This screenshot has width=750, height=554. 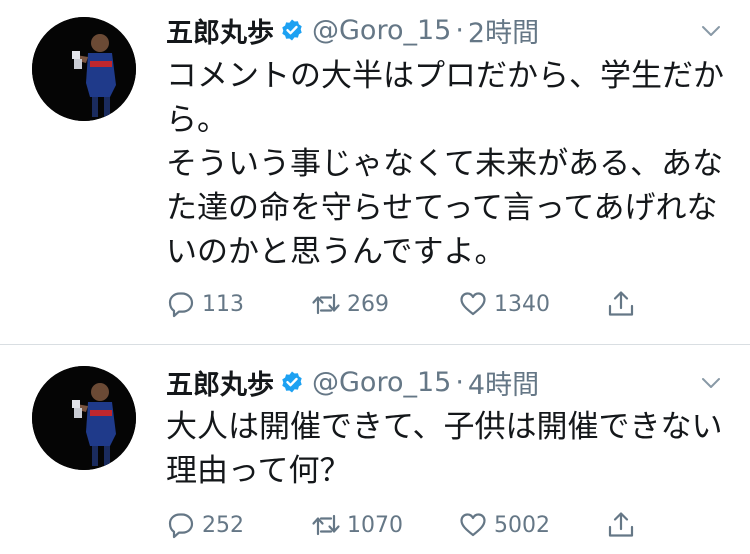 What do you see at coordinates (522, 304) in the screenshot?
I see `like-count: 1340` at bounding box center [522, 304].